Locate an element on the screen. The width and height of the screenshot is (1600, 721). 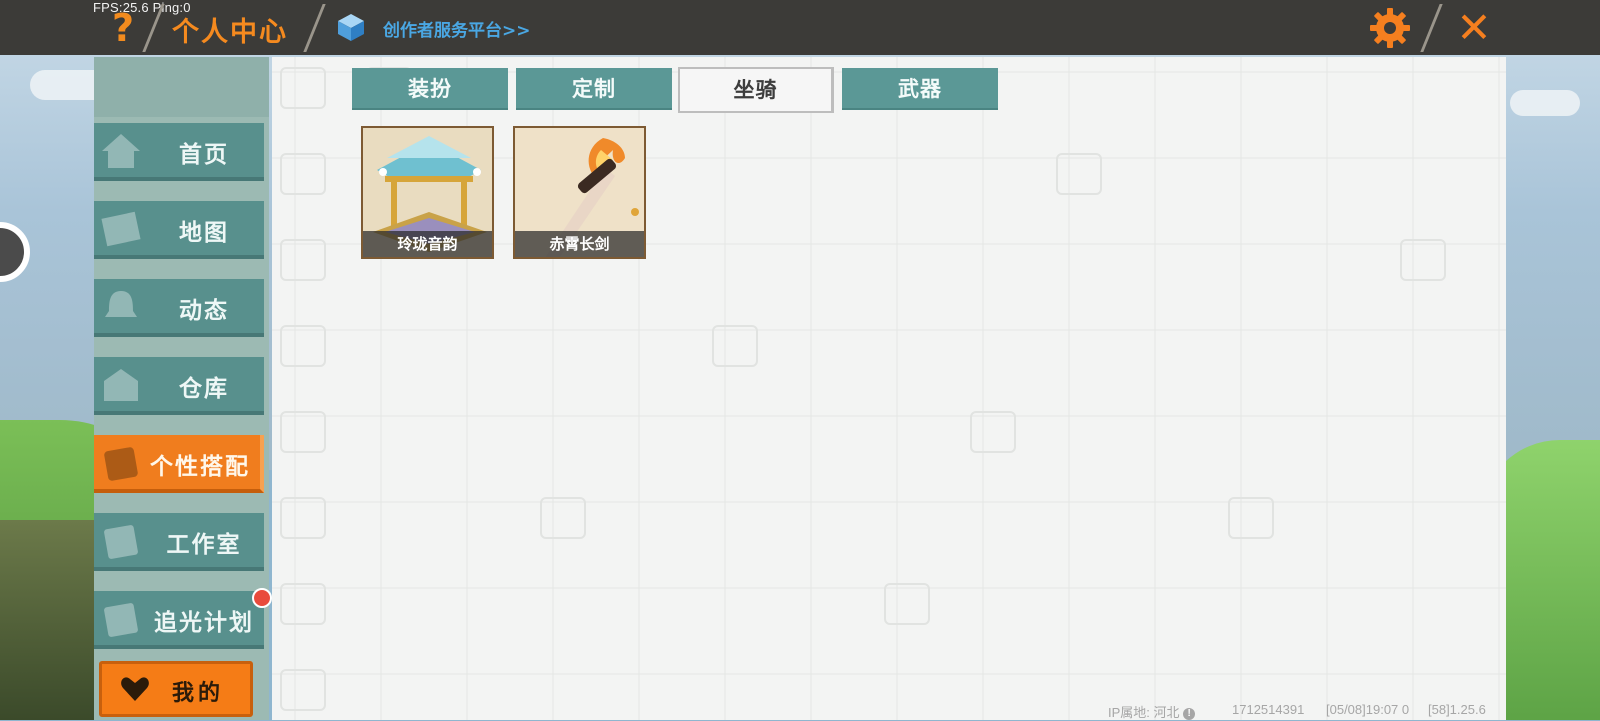
item-card: 玲珑音韵 is located at coordinates (427, 192).